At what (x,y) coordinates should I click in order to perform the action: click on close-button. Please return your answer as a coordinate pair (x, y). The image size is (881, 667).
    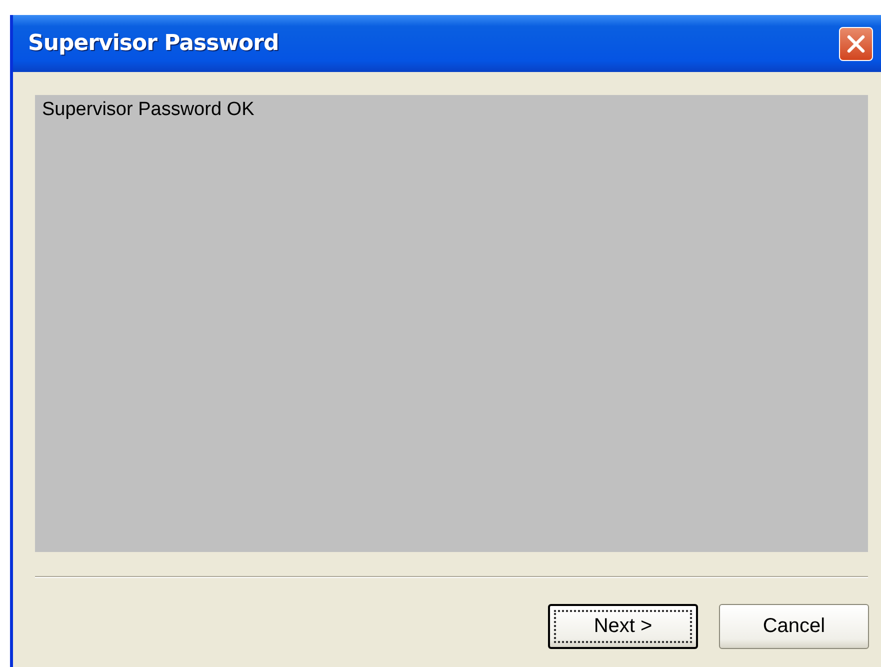
    Looking at the image, I should click on (856, 44).